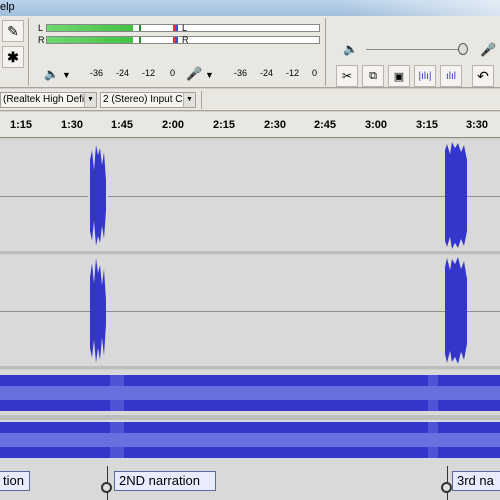 This screenshot has width=500, height=500. I want to click on speaker-icon: 🔈, so click(51, 74).